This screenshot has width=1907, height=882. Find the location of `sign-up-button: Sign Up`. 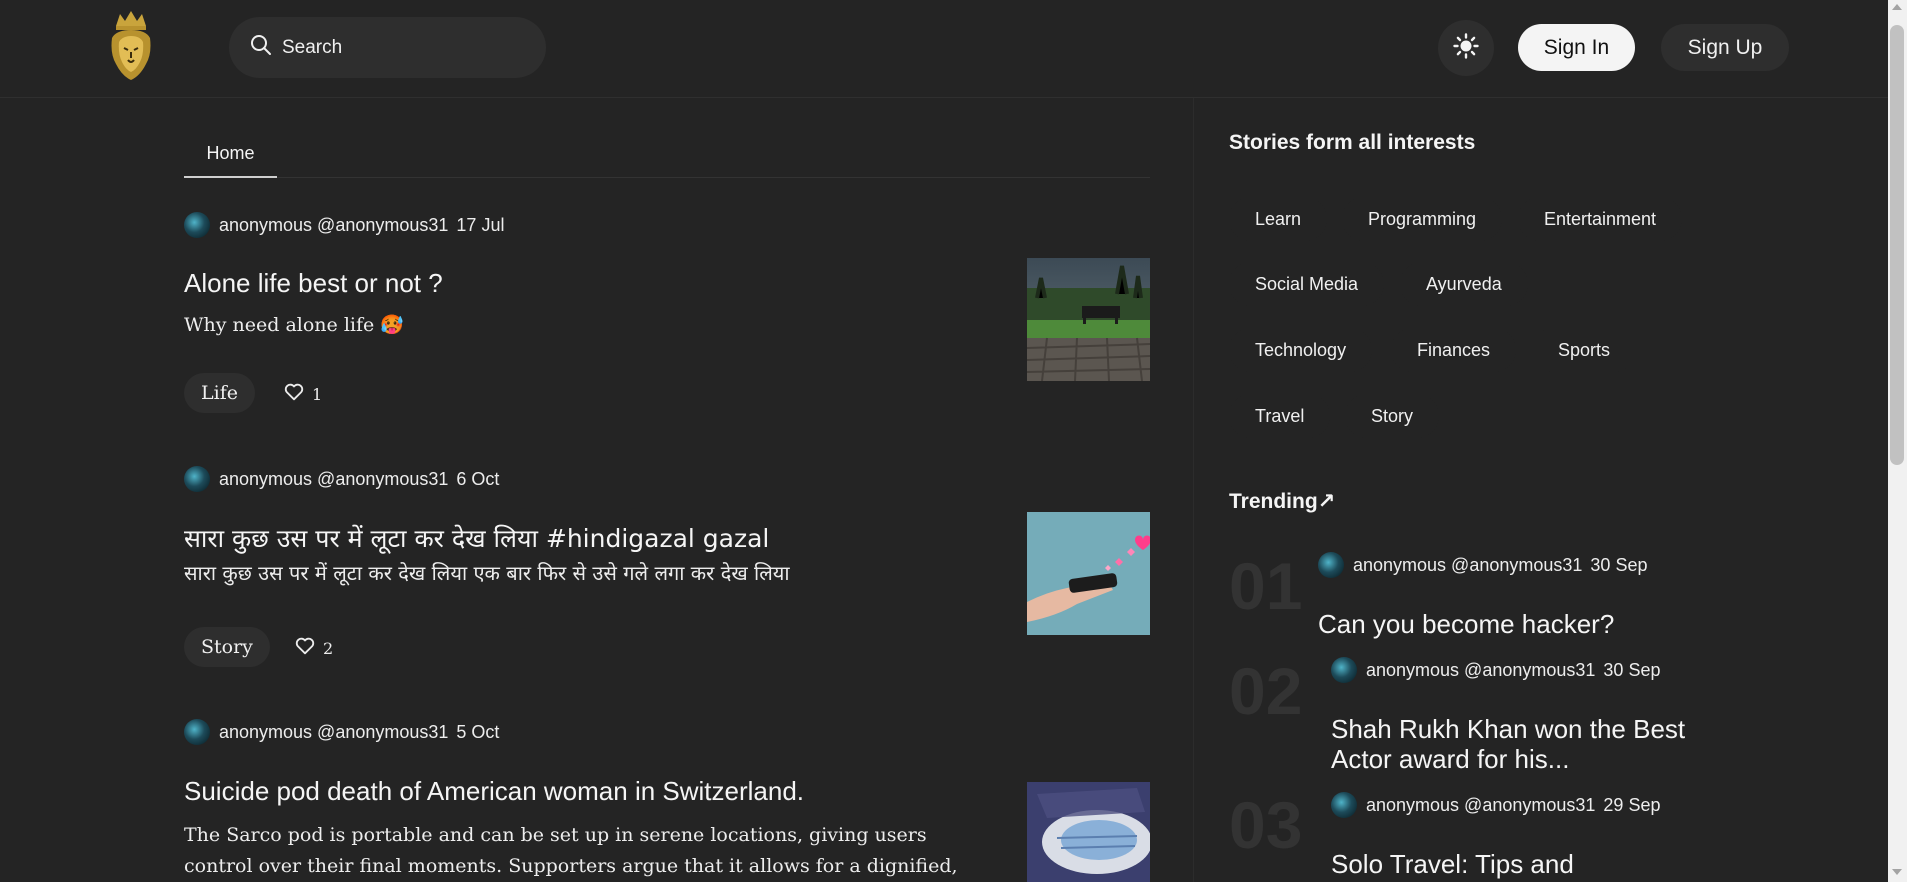

sign-up-button: Sign Up is located at coordinates (1725, 47).